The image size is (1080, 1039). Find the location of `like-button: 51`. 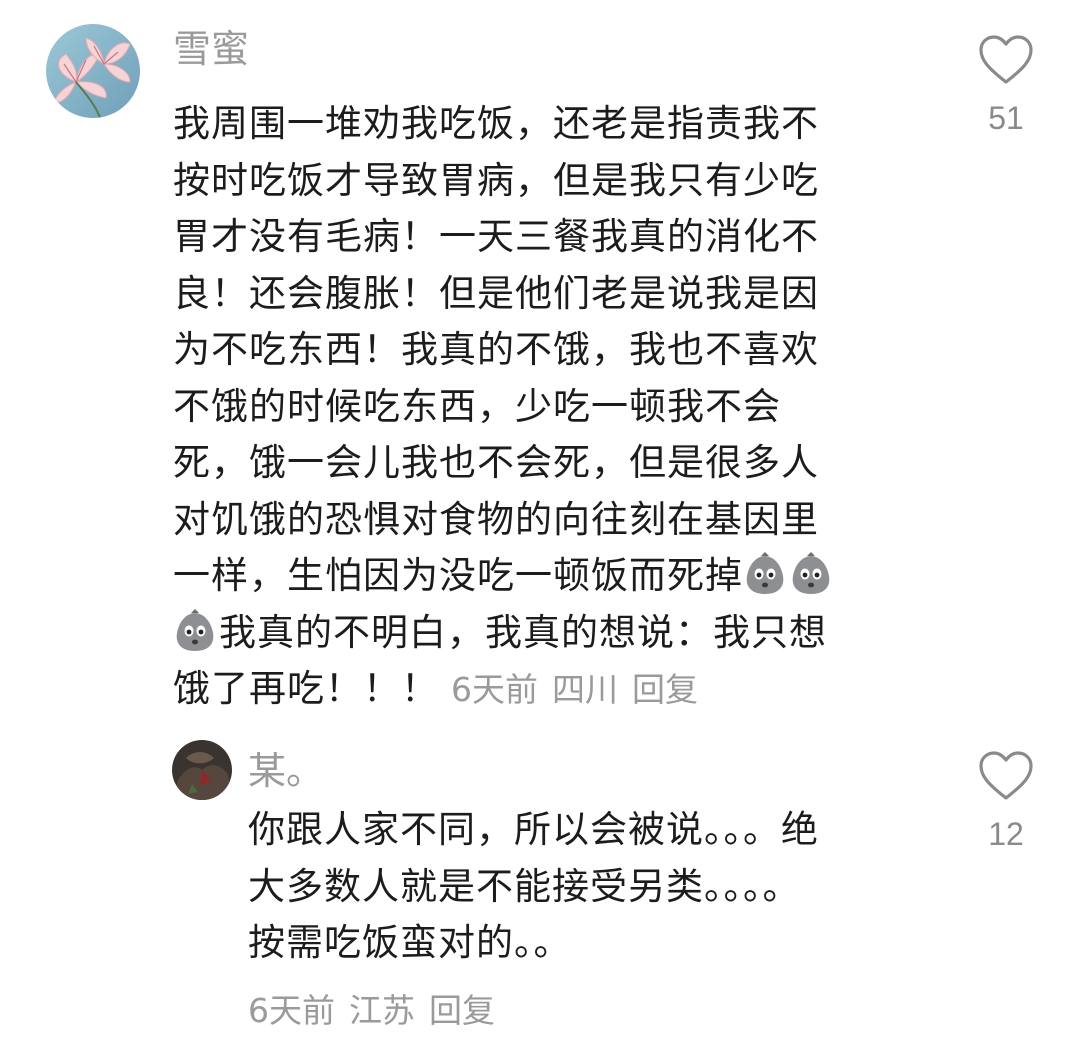

like-button: 51 is located at coordinates (1006, 85).